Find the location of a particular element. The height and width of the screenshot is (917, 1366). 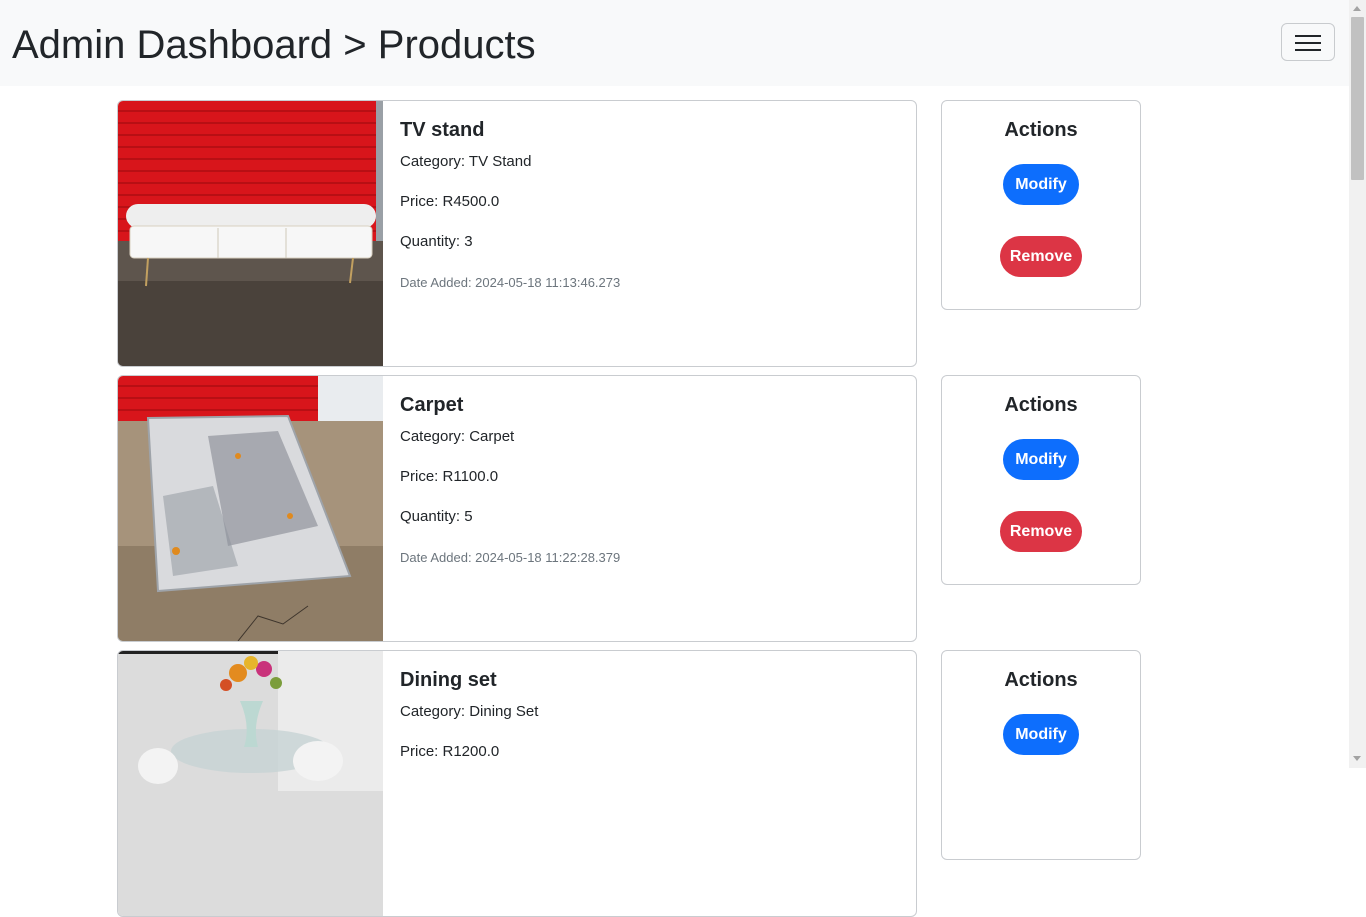

product-name: Dining set is located at coordinates (448, 680).